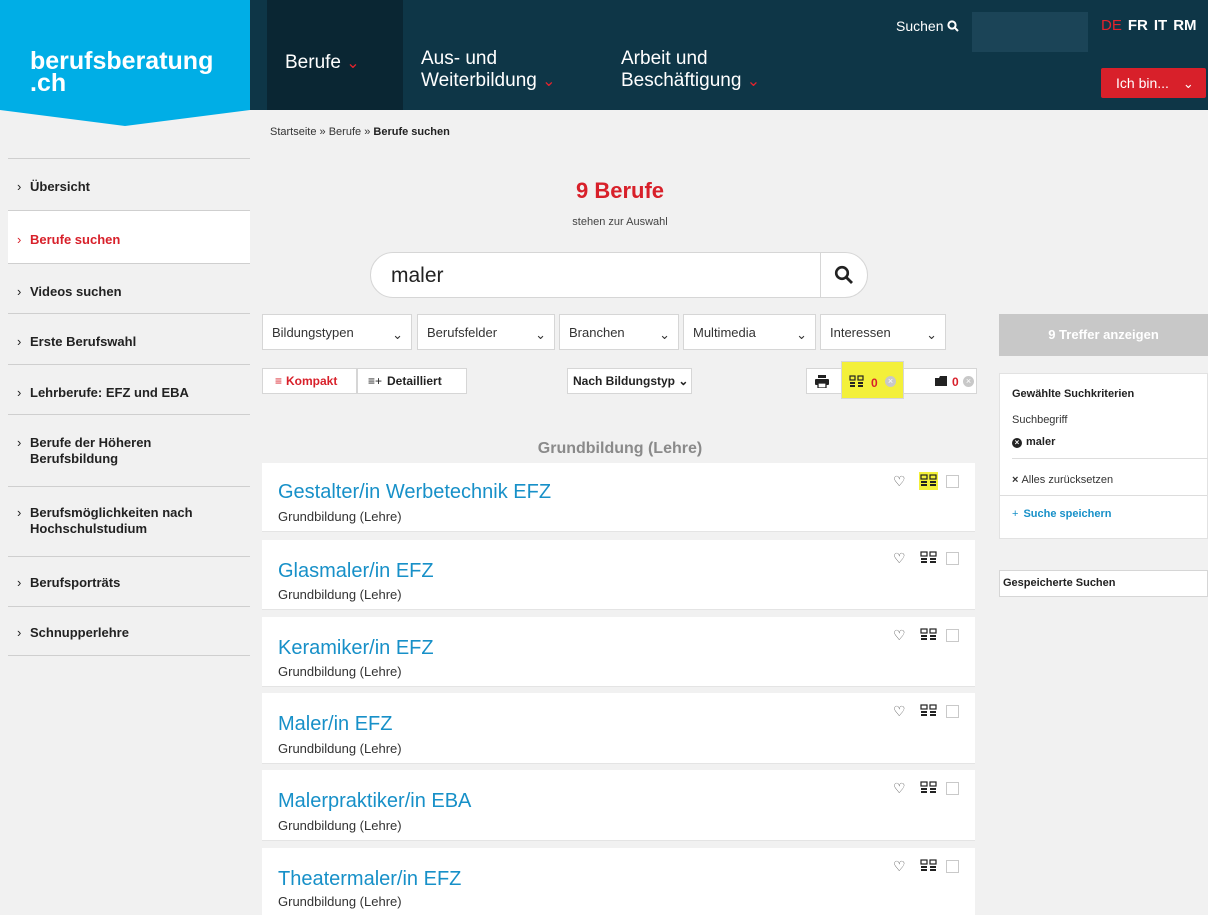  Describe the element at coordinates (1061, 514) in the screenshot. I see `save-search-link: + Suche speichern` at that location.